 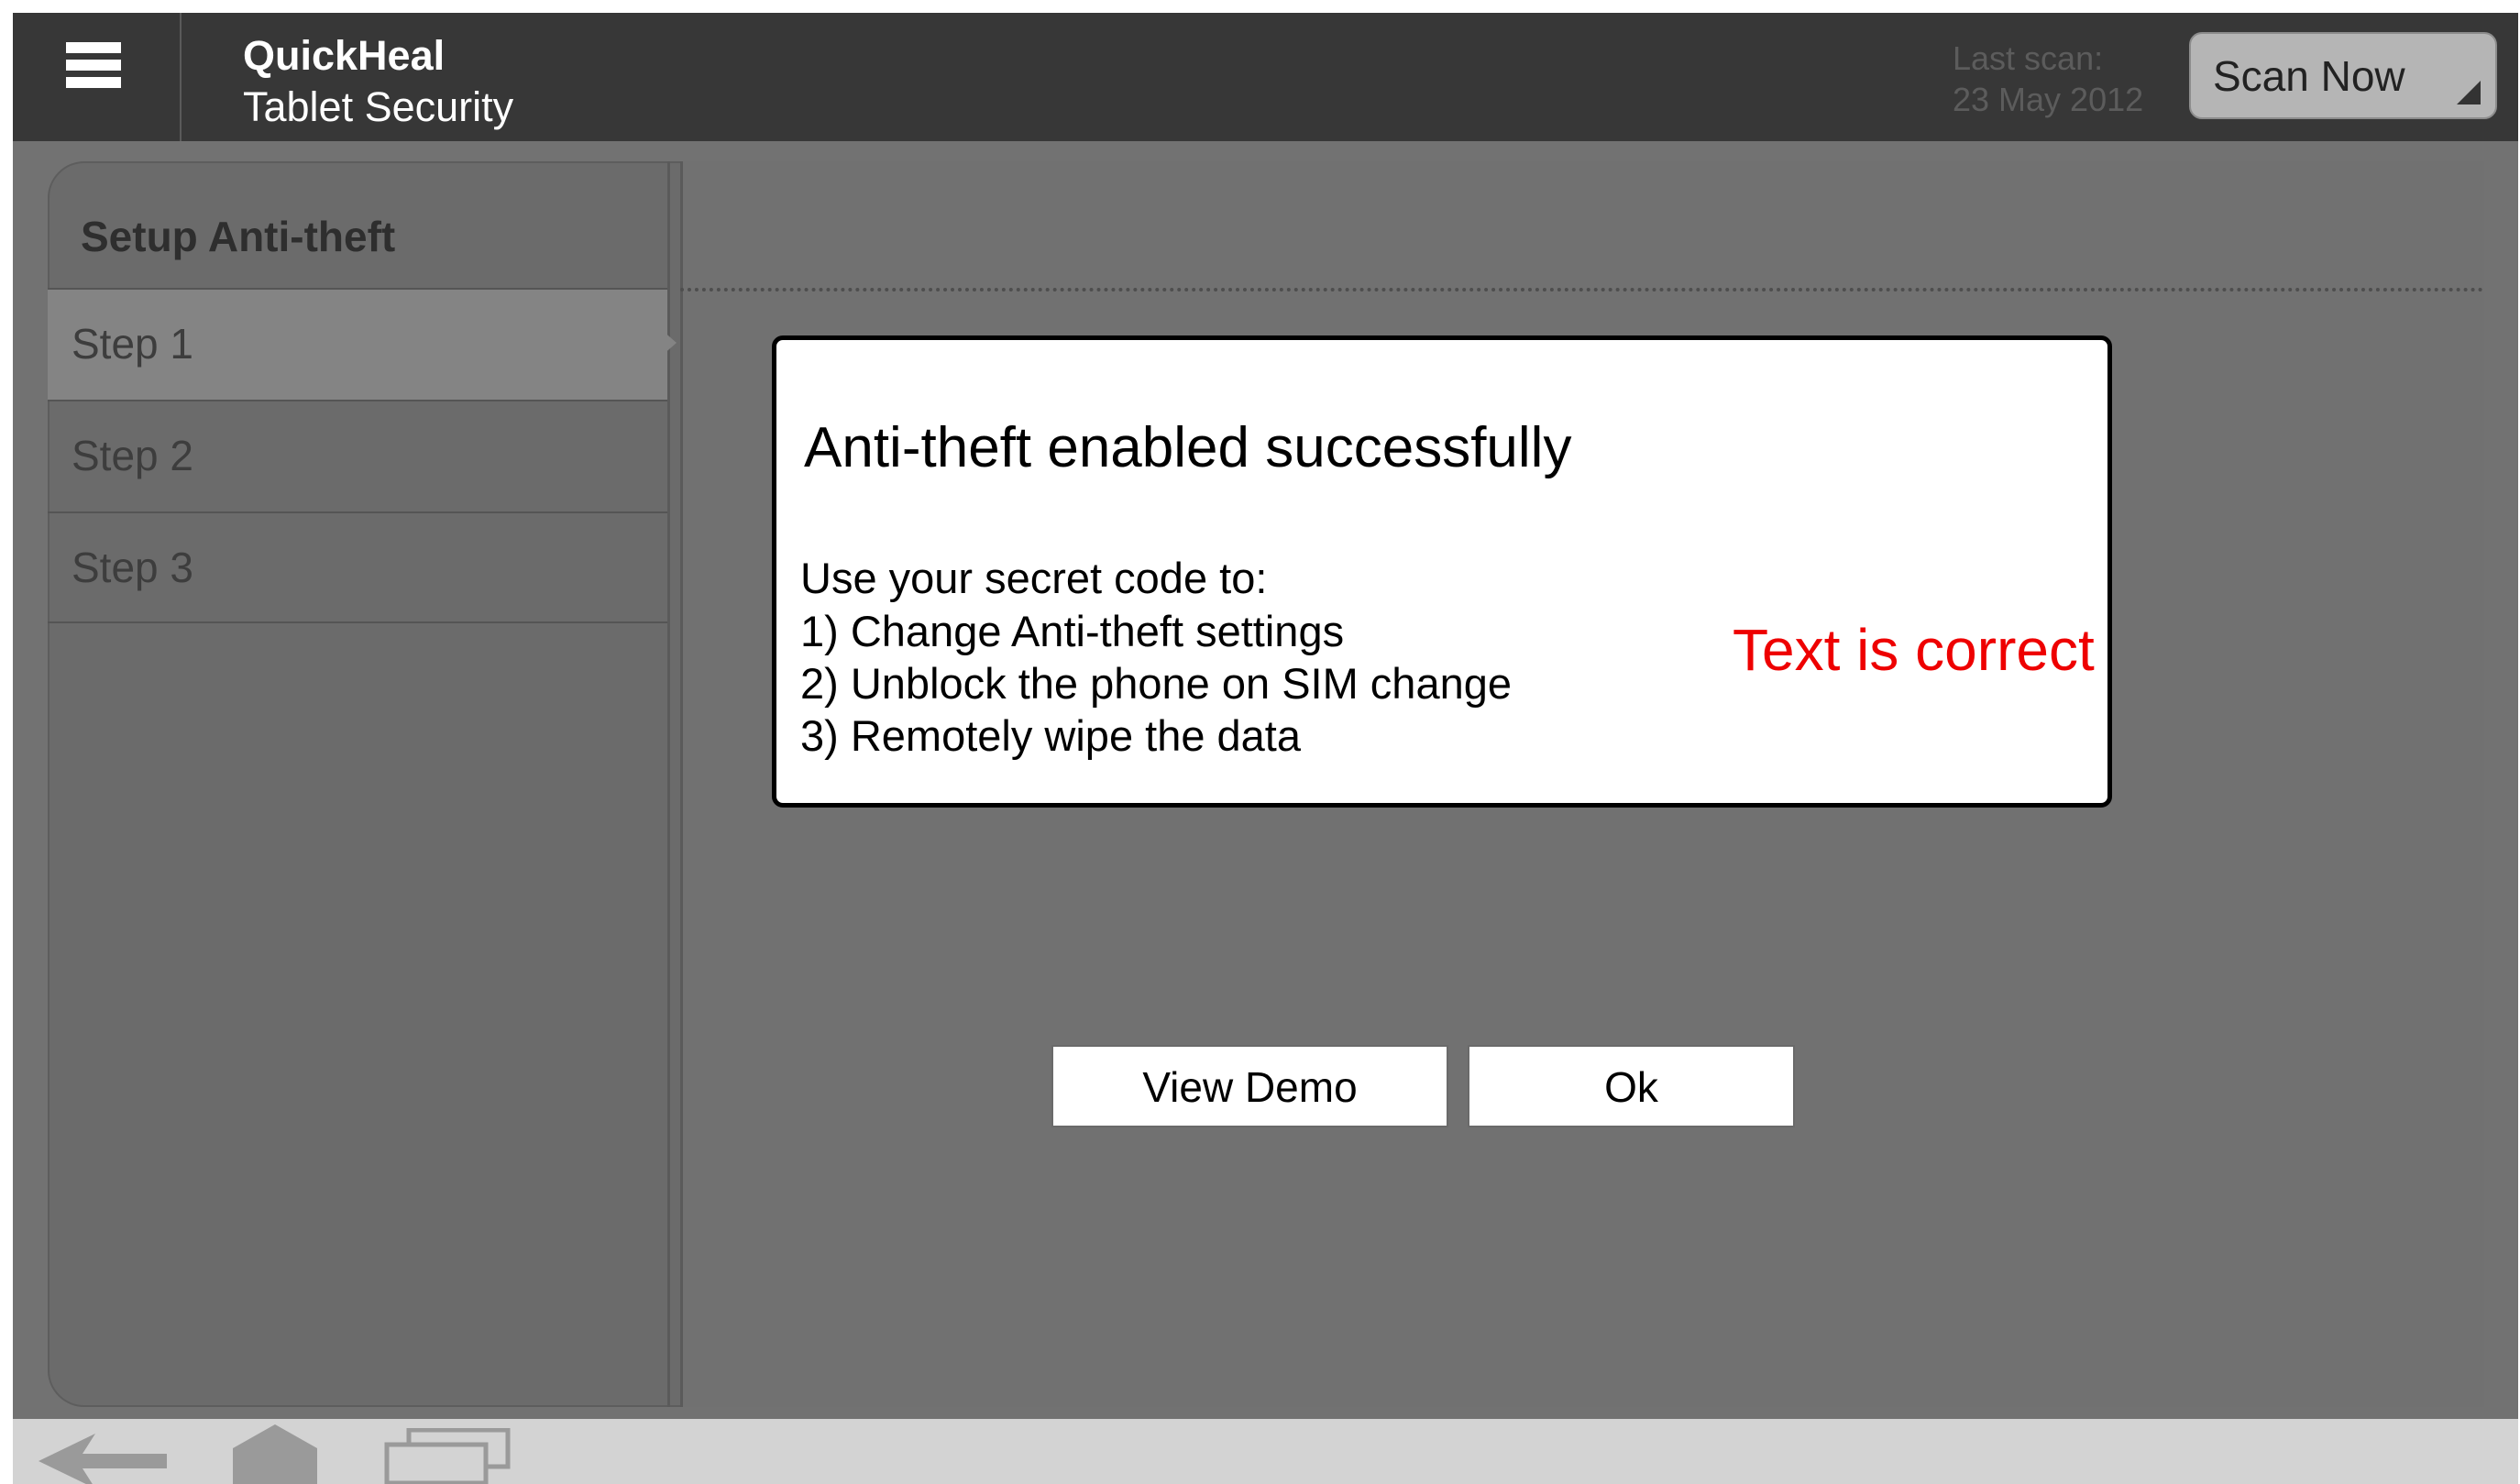 What do you see at coordinates (275, 1454) in the screenshot?
I see `home-icon` at bounding box center [275, 1454].